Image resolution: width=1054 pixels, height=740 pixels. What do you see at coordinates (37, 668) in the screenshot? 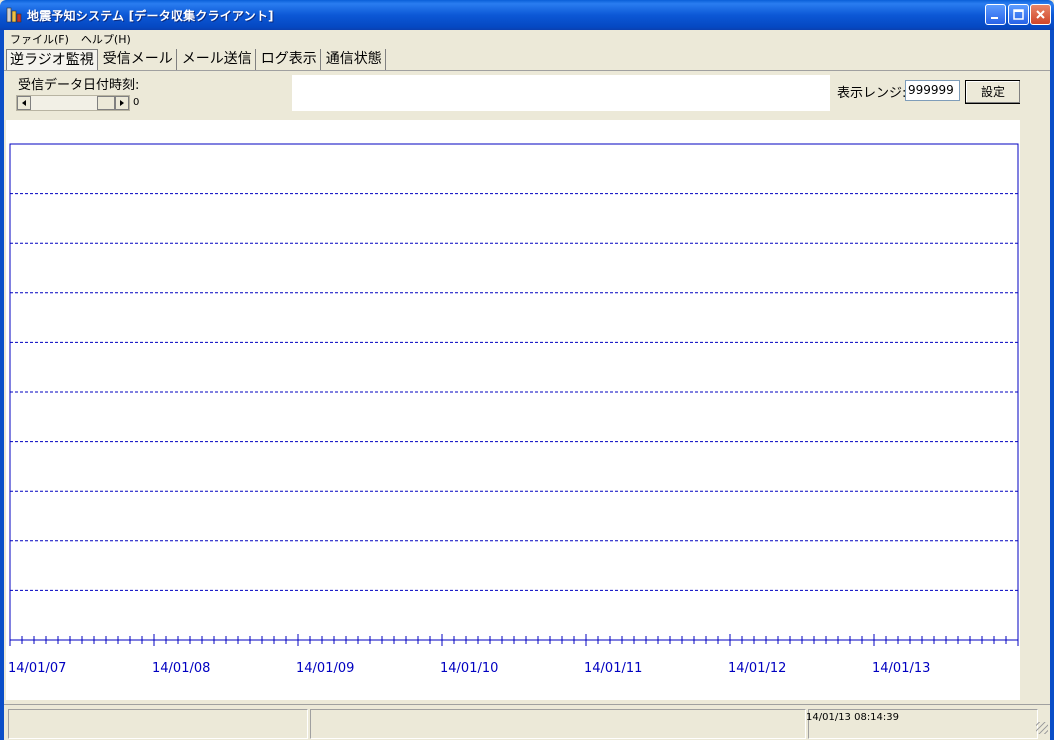
I see `x-tick-label: 14/01/07` at bounding box center [37, 668].